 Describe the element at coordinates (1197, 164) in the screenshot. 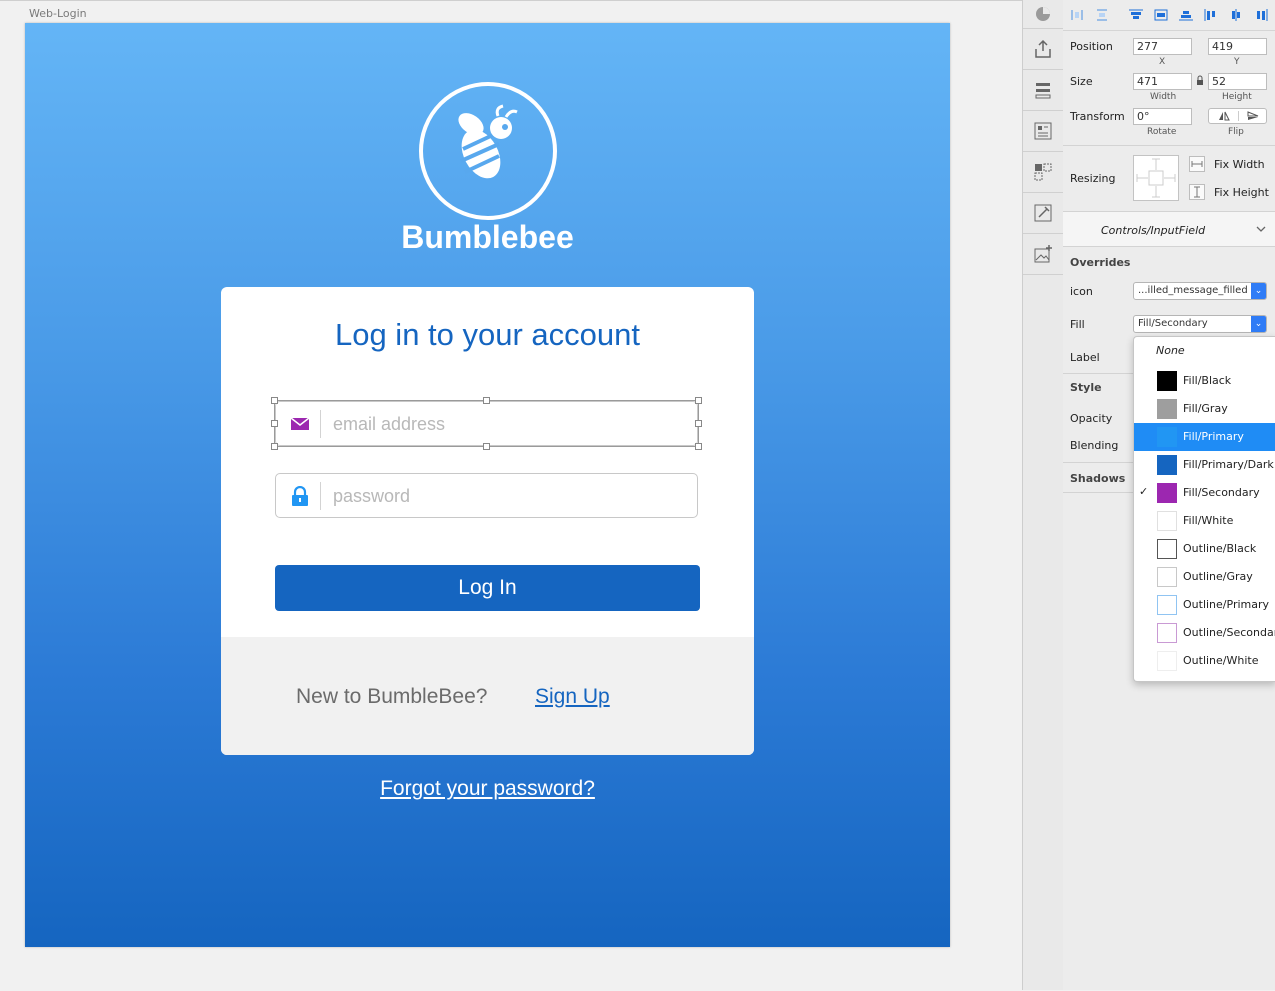

I see `fix-width-icon` at that location.